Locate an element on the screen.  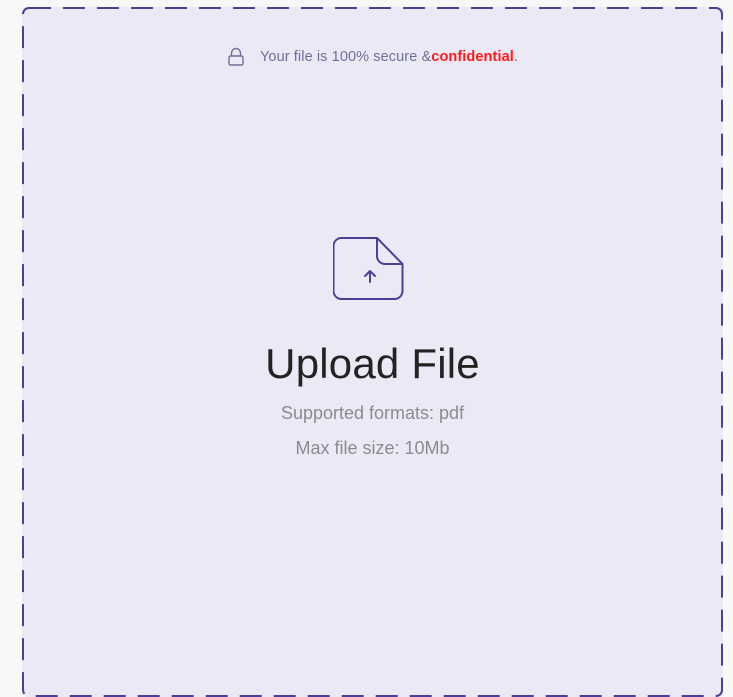
supported-formats-text: Supported formats: pdf is located at coordinates (372, 413).